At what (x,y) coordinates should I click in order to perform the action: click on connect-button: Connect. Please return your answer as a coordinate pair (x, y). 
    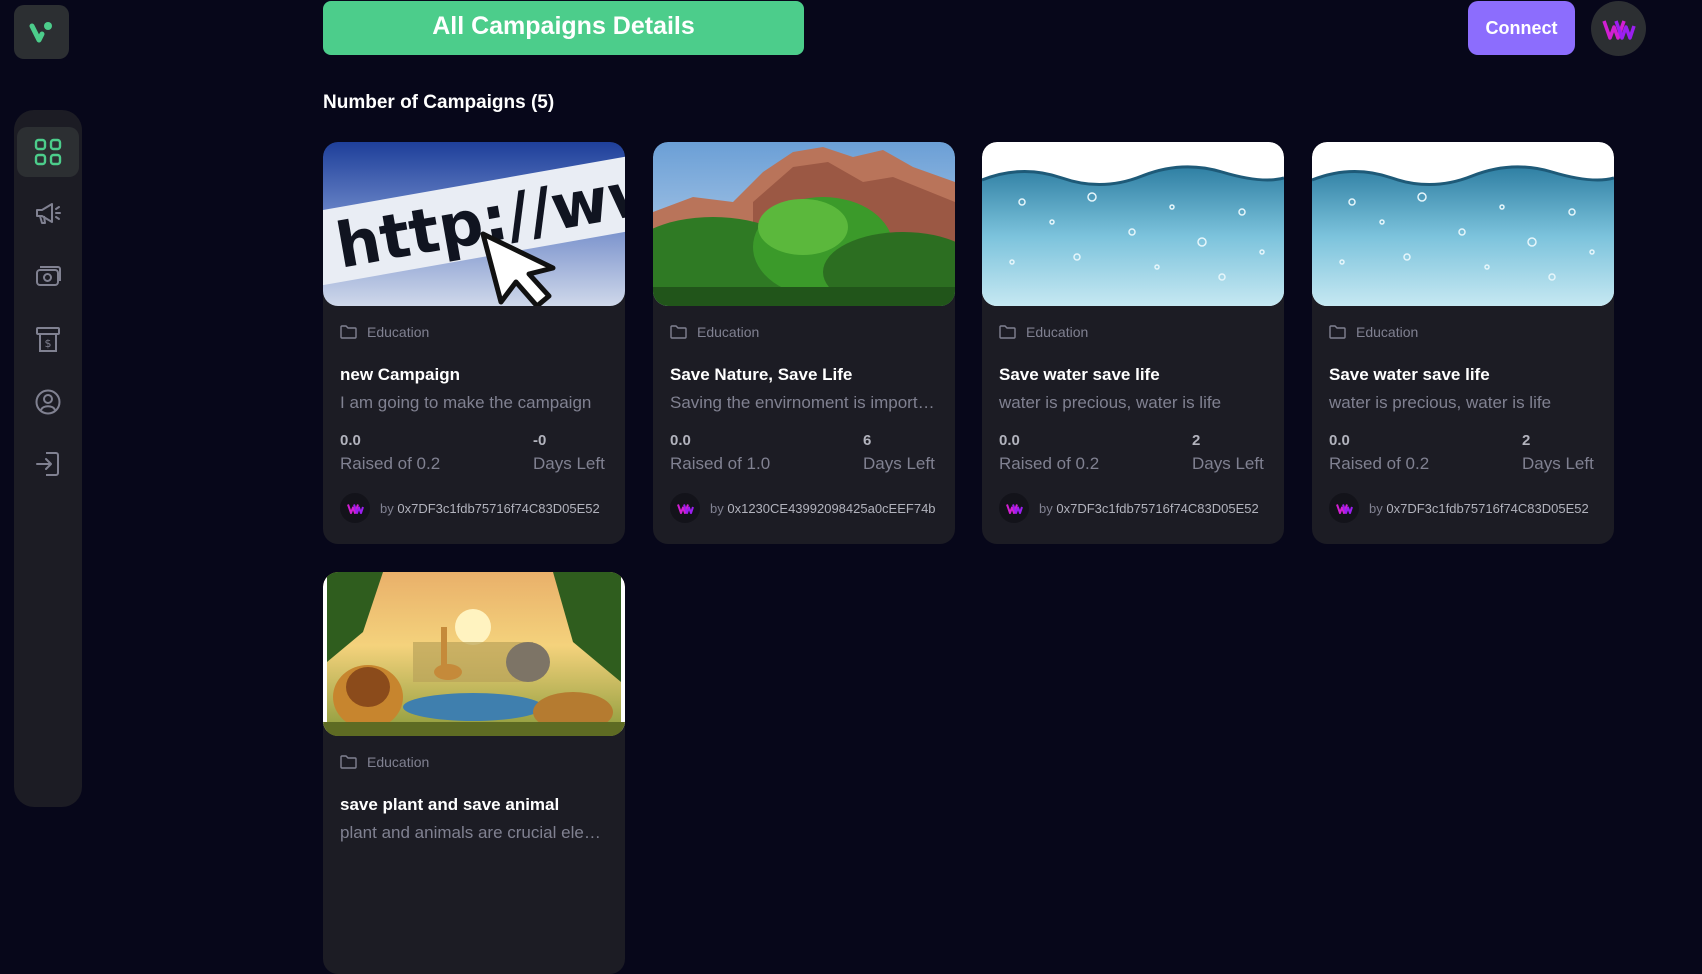
    Looking at the image, I should click on (1521, 28).